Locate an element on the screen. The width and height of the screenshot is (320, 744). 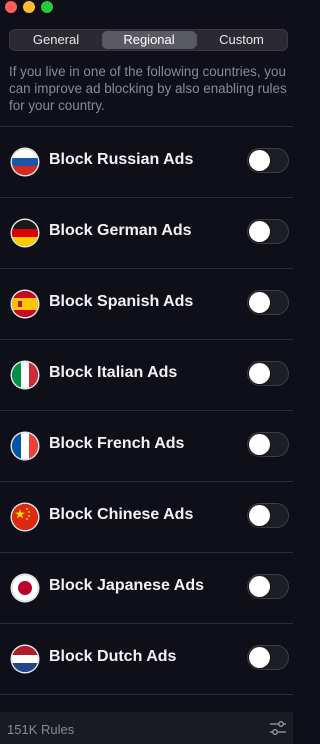
italian-ads-toggle is located at coordinates (268, 373).